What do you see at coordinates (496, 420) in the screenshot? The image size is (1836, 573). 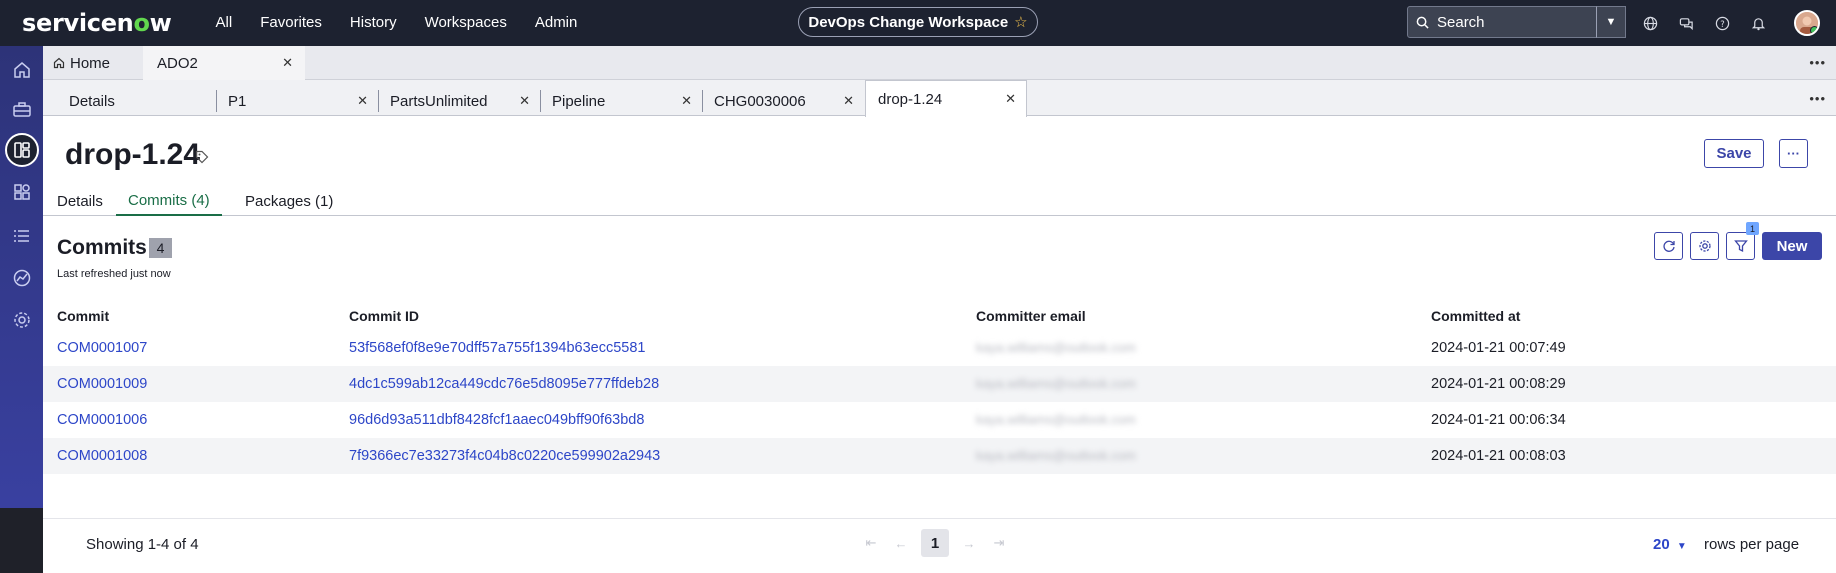 I see `commit-id-link: 96d6d93a511dbf8428fcf1aaec049bff90f63bd8` at bounding box center [496, 420].